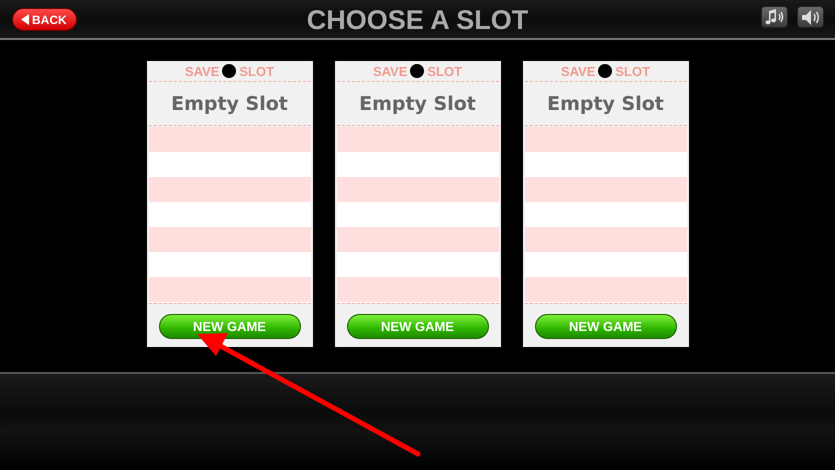 The image size is (835, 470). What do you see at coordinates (44, 19) in the screenshot?
I see `back-button: BACK` at bounding box center [44, 19].